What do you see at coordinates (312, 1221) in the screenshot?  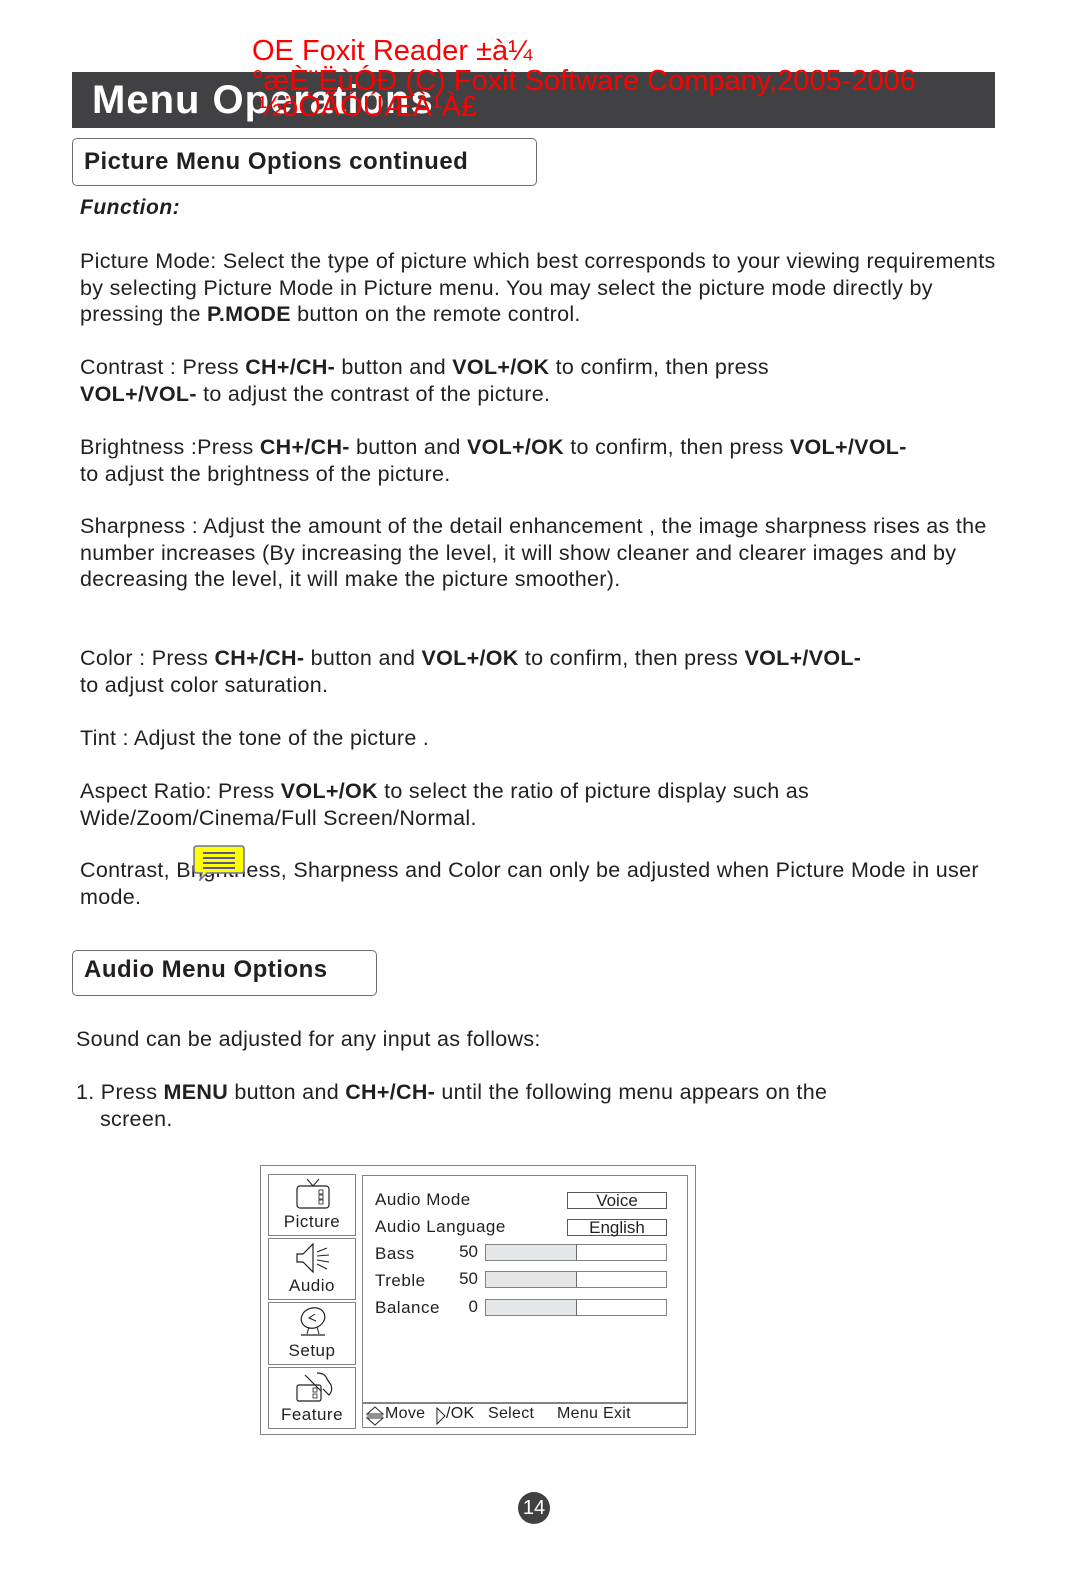 I see `menu-tab-label: Picture` at bounding box center [312, 1221].